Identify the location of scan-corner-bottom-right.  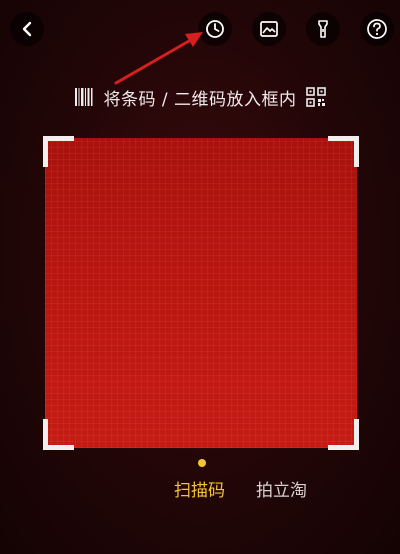
(343, 434).